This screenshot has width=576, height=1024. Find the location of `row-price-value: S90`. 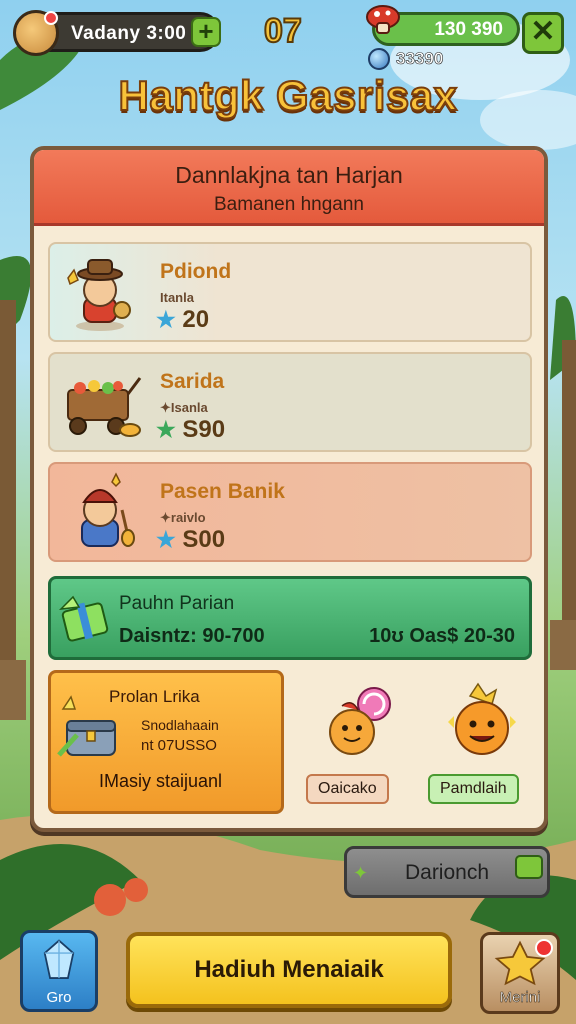

row-price-value: S90 is located at coordinates (204, 429).